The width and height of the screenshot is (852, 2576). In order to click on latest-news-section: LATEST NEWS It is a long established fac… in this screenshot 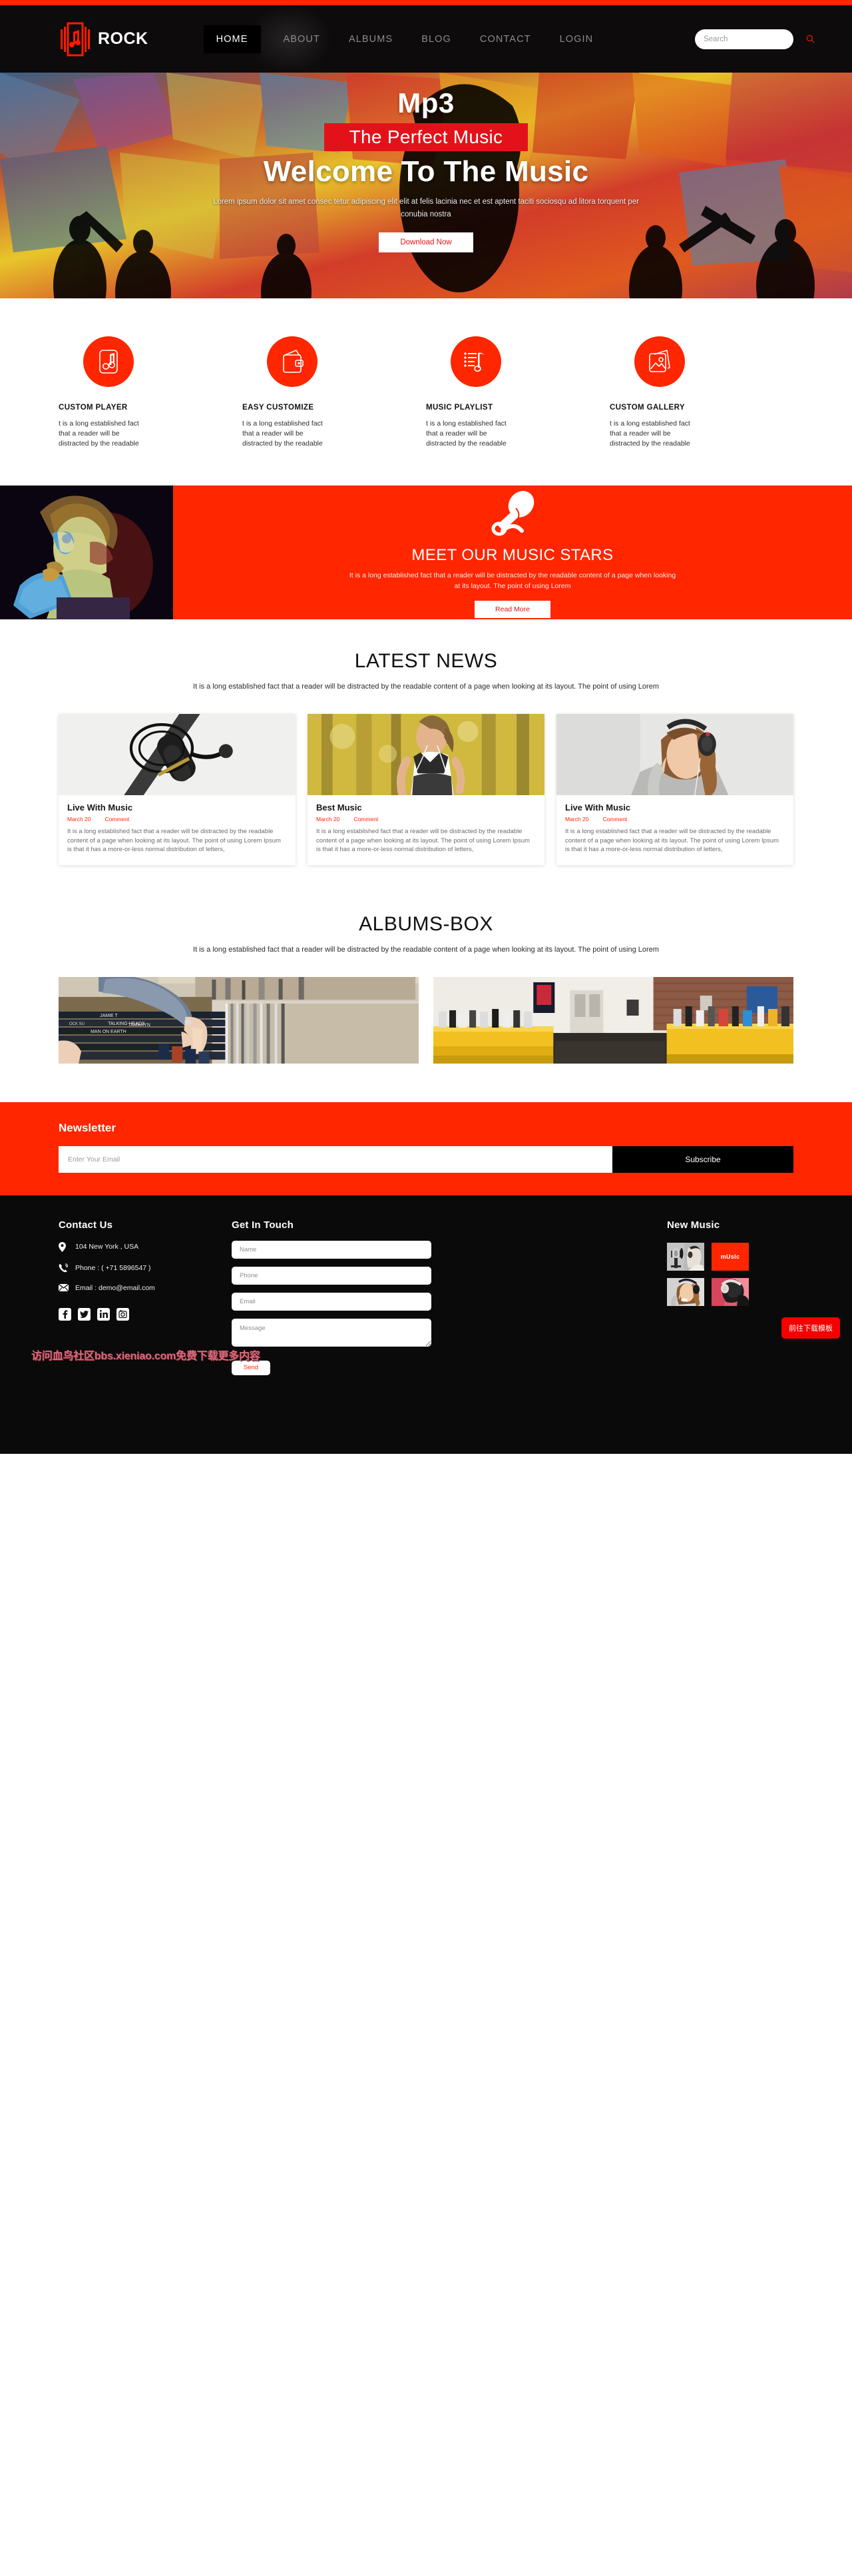, I will do `click(426, 758)`.